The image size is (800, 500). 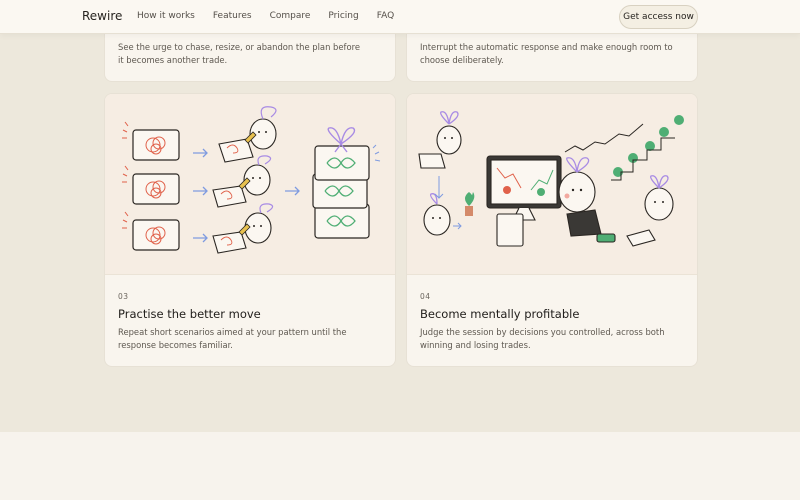 I want to click on nav-link-pricing: Pricing, so click(x=343, y=16).